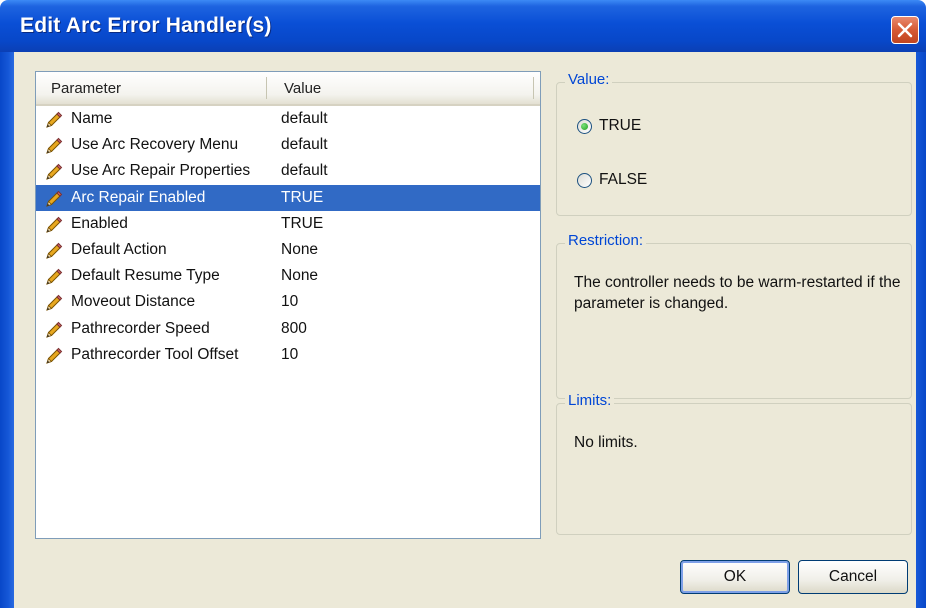 Image resolution: width=926 pixels, height=608 pixels. I want to click on cancel-button: Cancel, so click(853, 577).